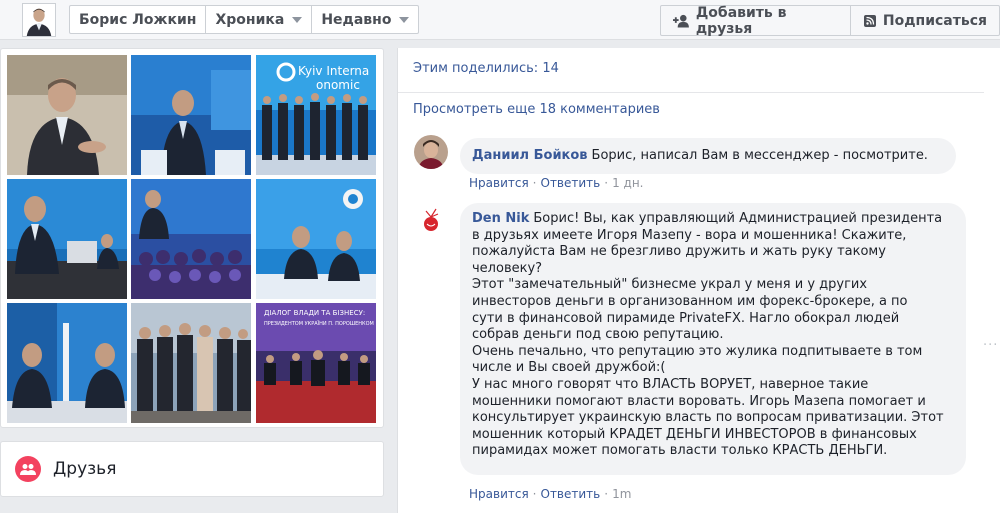 The height and width of the screenshot is (513, 1000). I want to click on more-options-icon: ···, so click(990, 345).